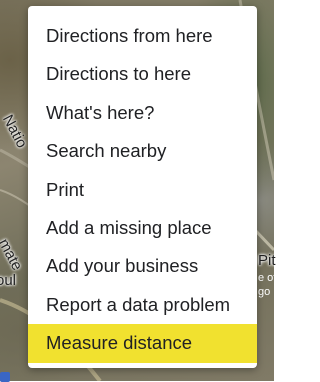 Image resolution: width=320 pixels, height=382 pixels. I want to click on menu-item-measure-distance: Measure distance, so click(142, 343).